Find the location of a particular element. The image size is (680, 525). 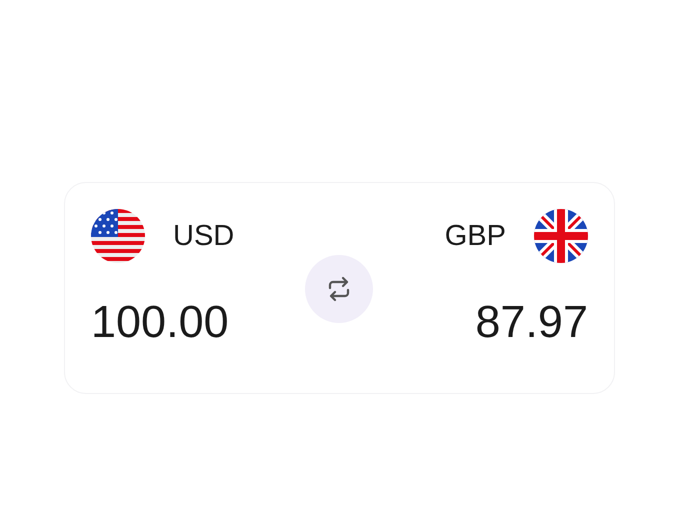

amount: 100.00 is located at coordinates (162, 321).